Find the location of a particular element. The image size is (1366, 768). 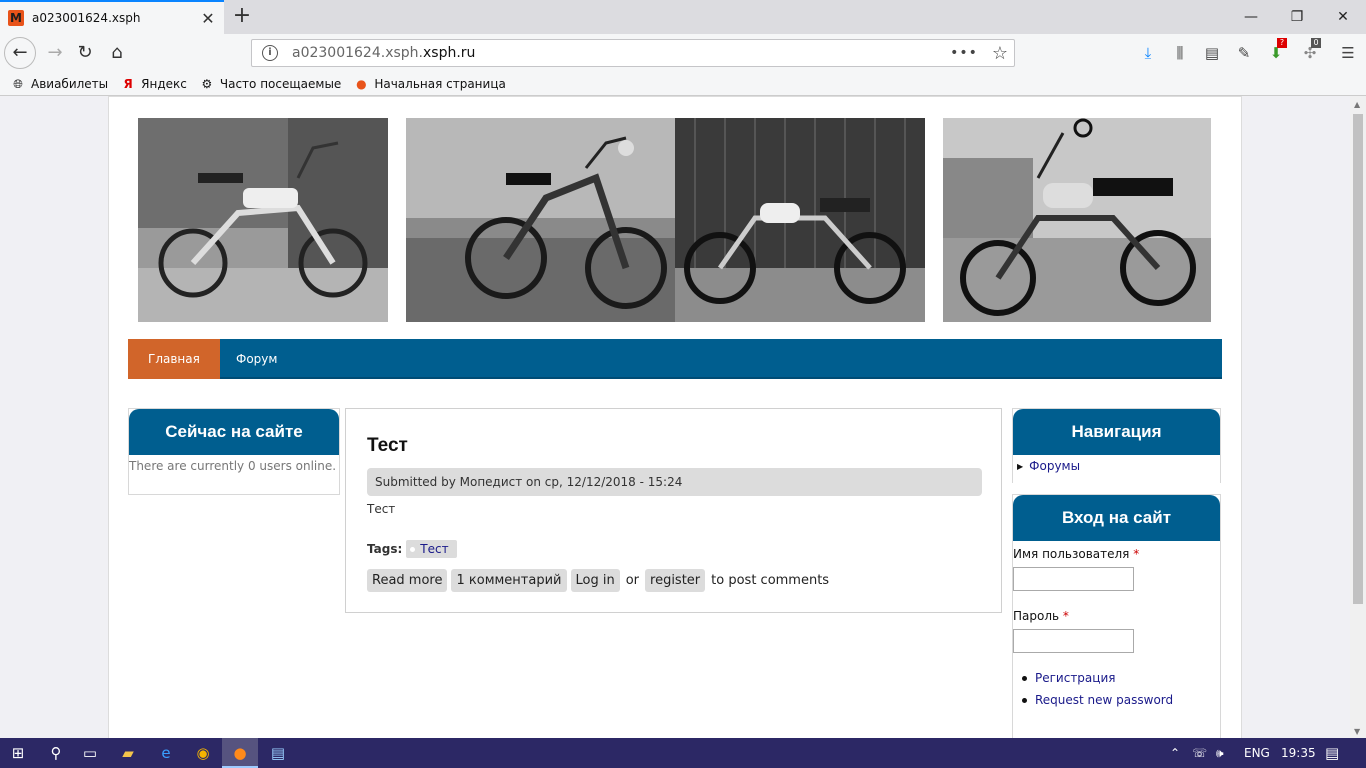

node-title: Тест is located at coordinates (387, 446).